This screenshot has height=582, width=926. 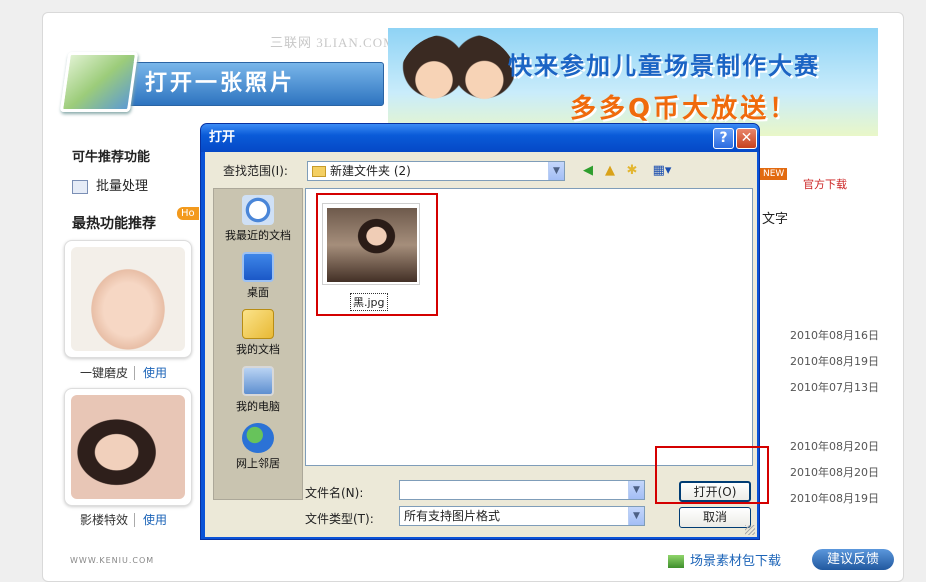 I want to click on open-photo-label: 打开一张照片, so click(x=255, y=84).